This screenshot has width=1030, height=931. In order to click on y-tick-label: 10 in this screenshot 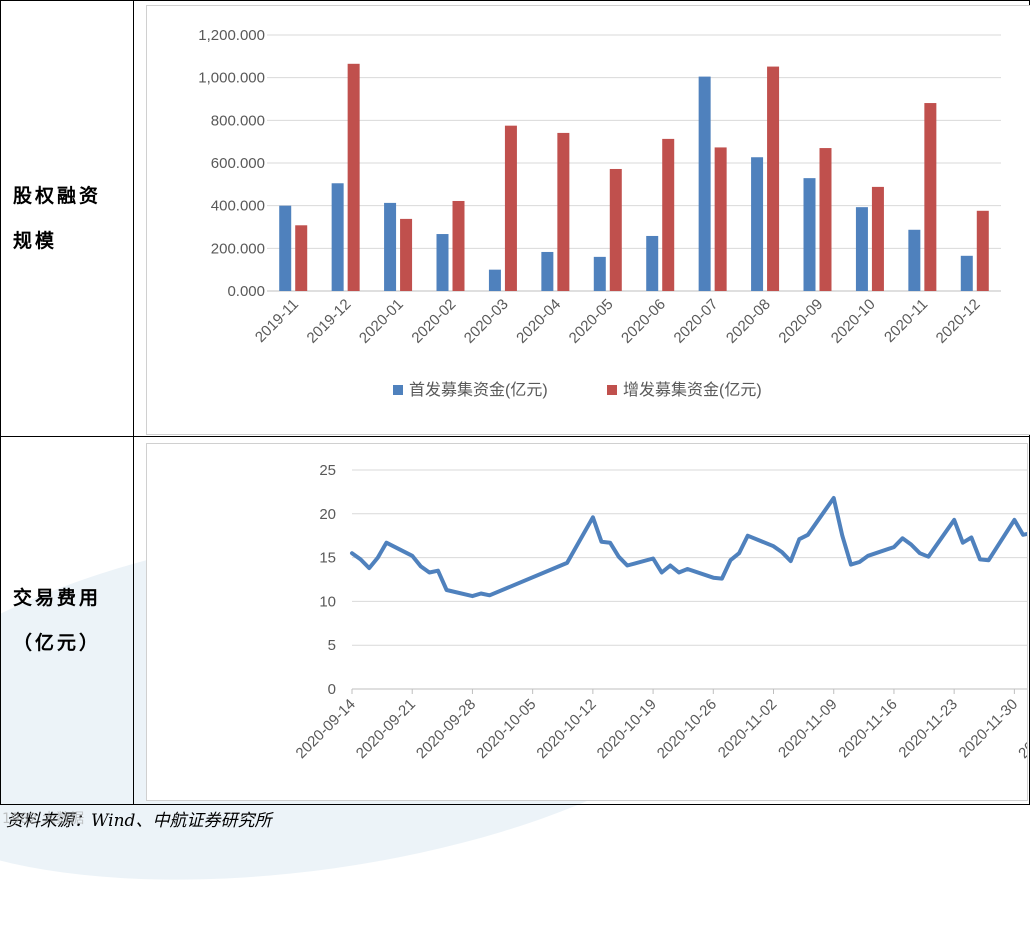, I will do `click(327, 601)`.